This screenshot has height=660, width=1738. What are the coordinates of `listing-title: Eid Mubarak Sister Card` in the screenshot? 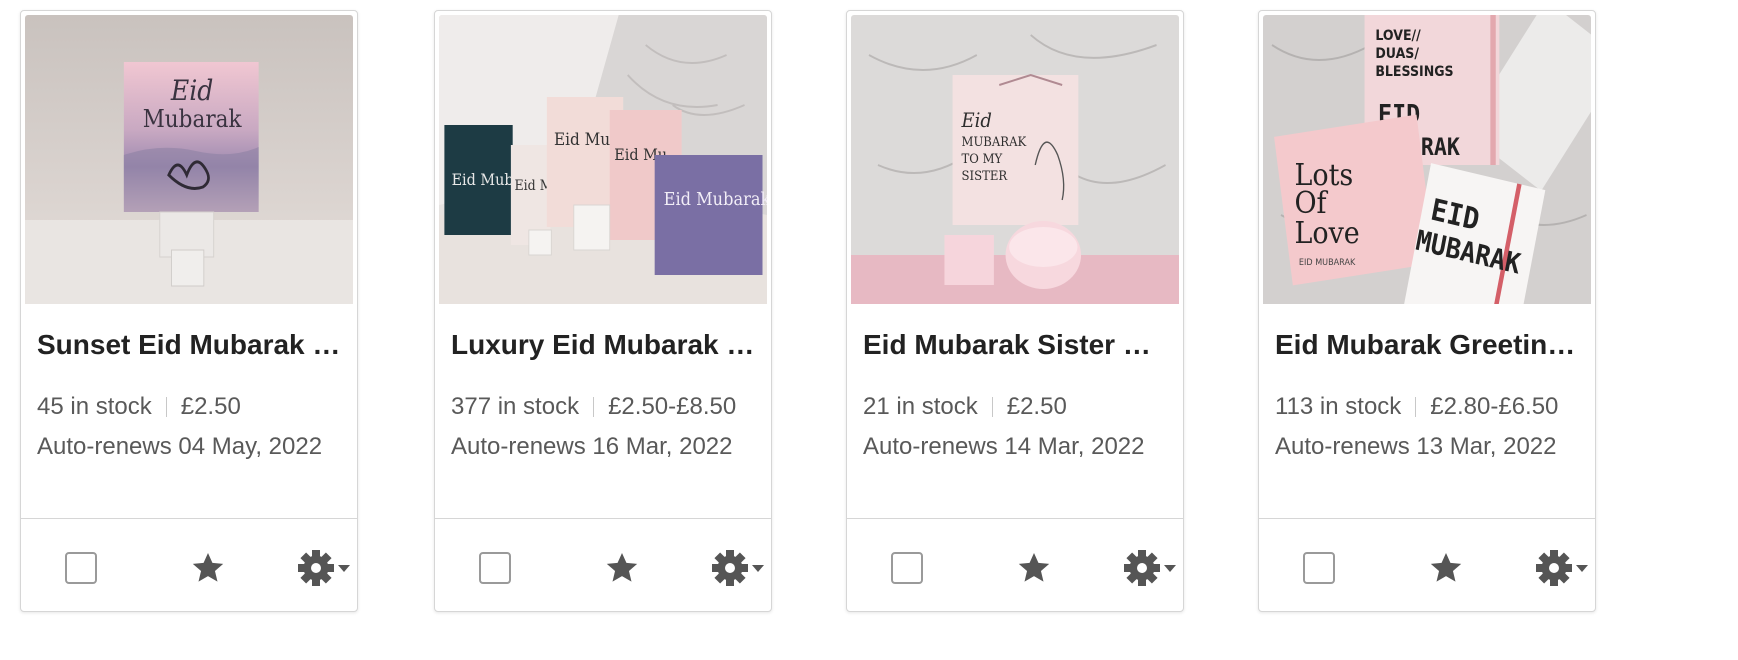 It's located at (1016, 345).